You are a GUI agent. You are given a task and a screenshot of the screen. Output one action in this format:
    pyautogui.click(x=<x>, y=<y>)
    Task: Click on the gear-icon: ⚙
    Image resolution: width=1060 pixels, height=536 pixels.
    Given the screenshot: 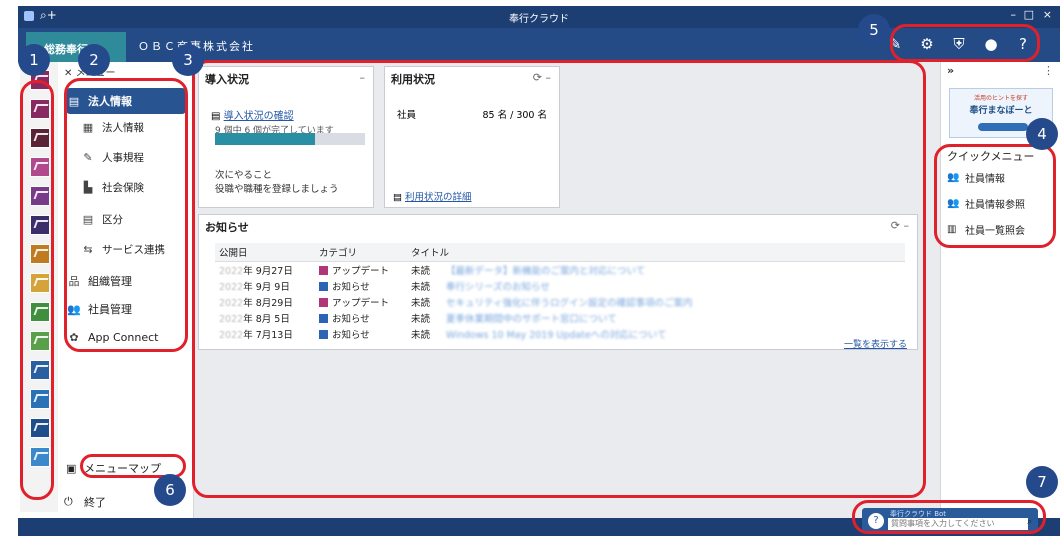 What is the action you would take?
    pyautogui.click(x=927, y=44)
    